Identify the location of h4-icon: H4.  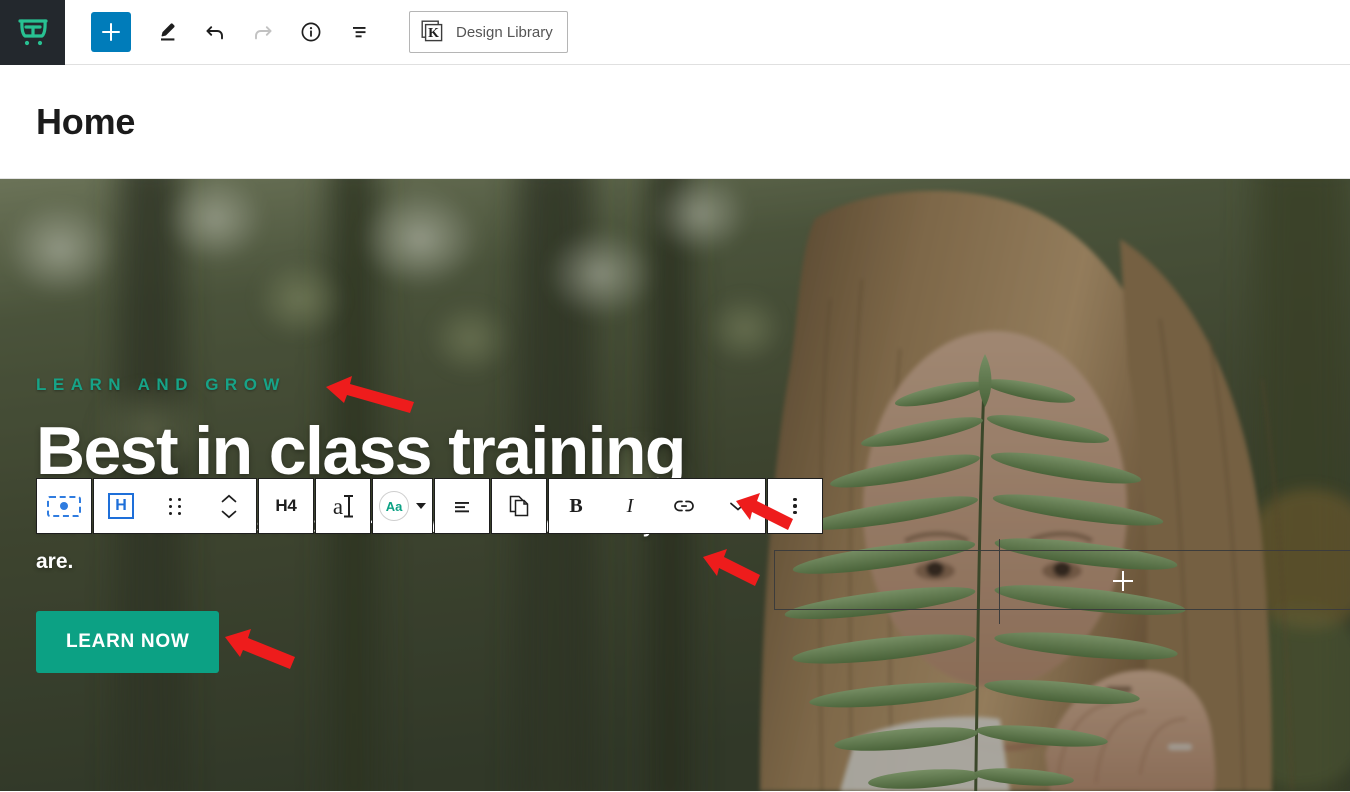
(286, 505).